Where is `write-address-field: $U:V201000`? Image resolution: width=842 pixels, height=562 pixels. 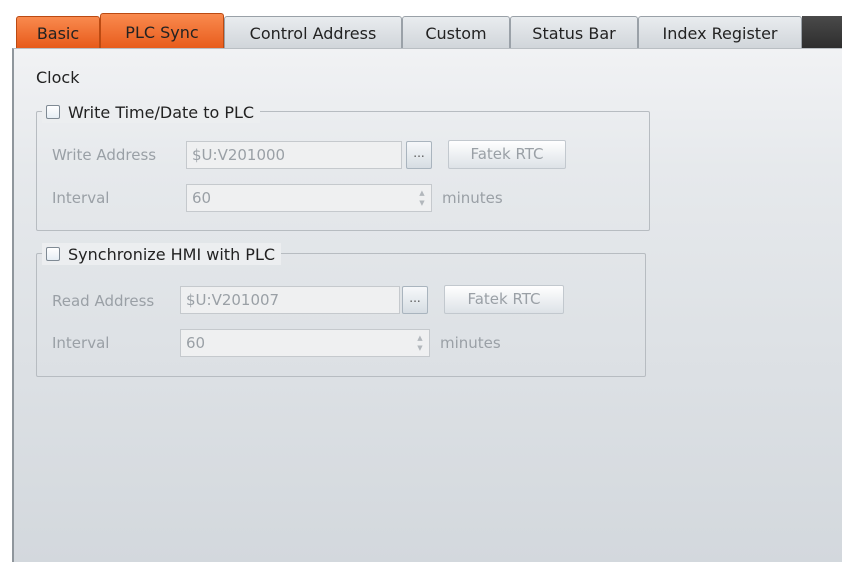 write-address-field: $U:V201000 is located at coordinates (294, 155).